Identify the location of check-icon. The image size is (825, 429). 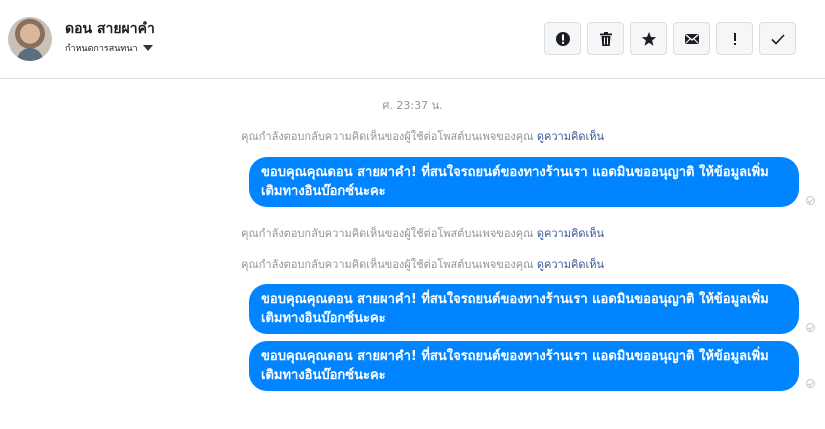
(777, 39).